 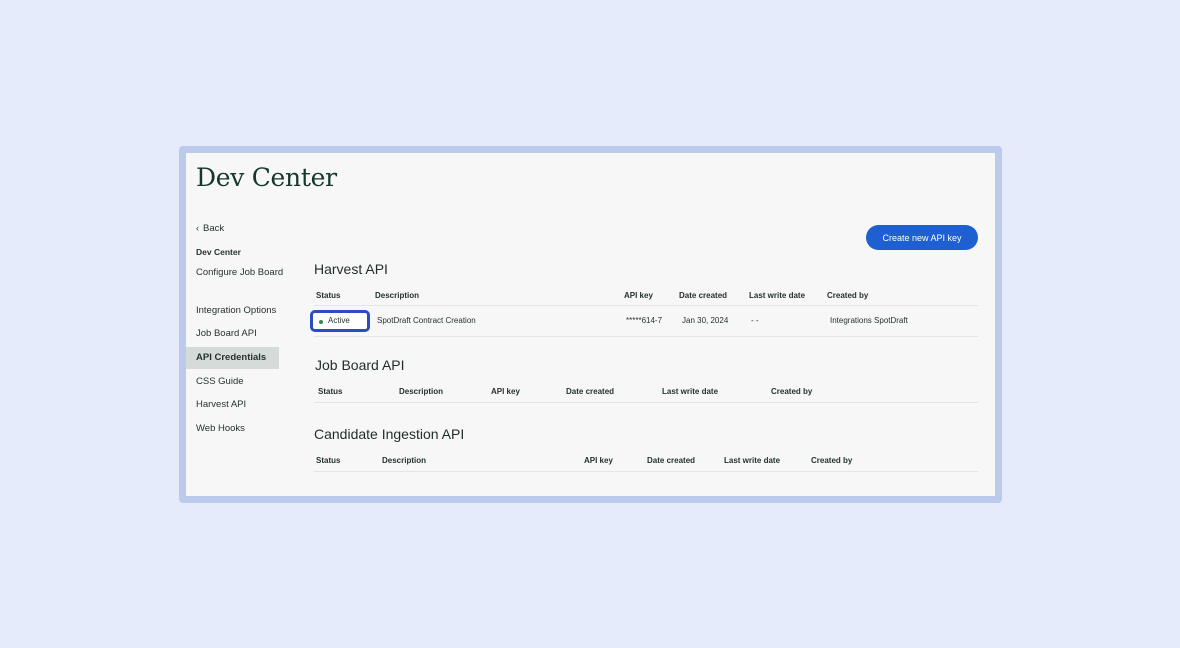 What do you see at coordinates (360, 365) in the screenshot?
I see `section-title-job-board-api: Job Board API` at bounding box center [360, 365].